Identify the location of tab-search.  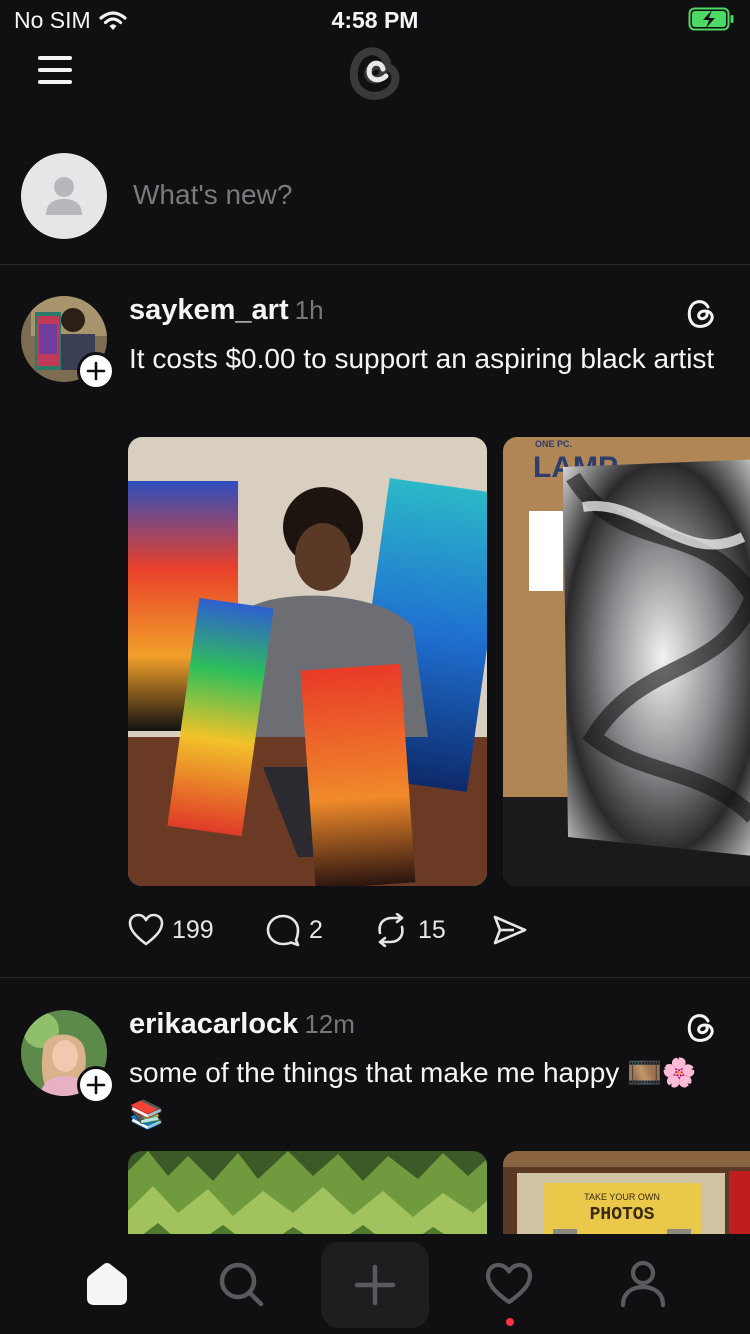
(241, 1284).